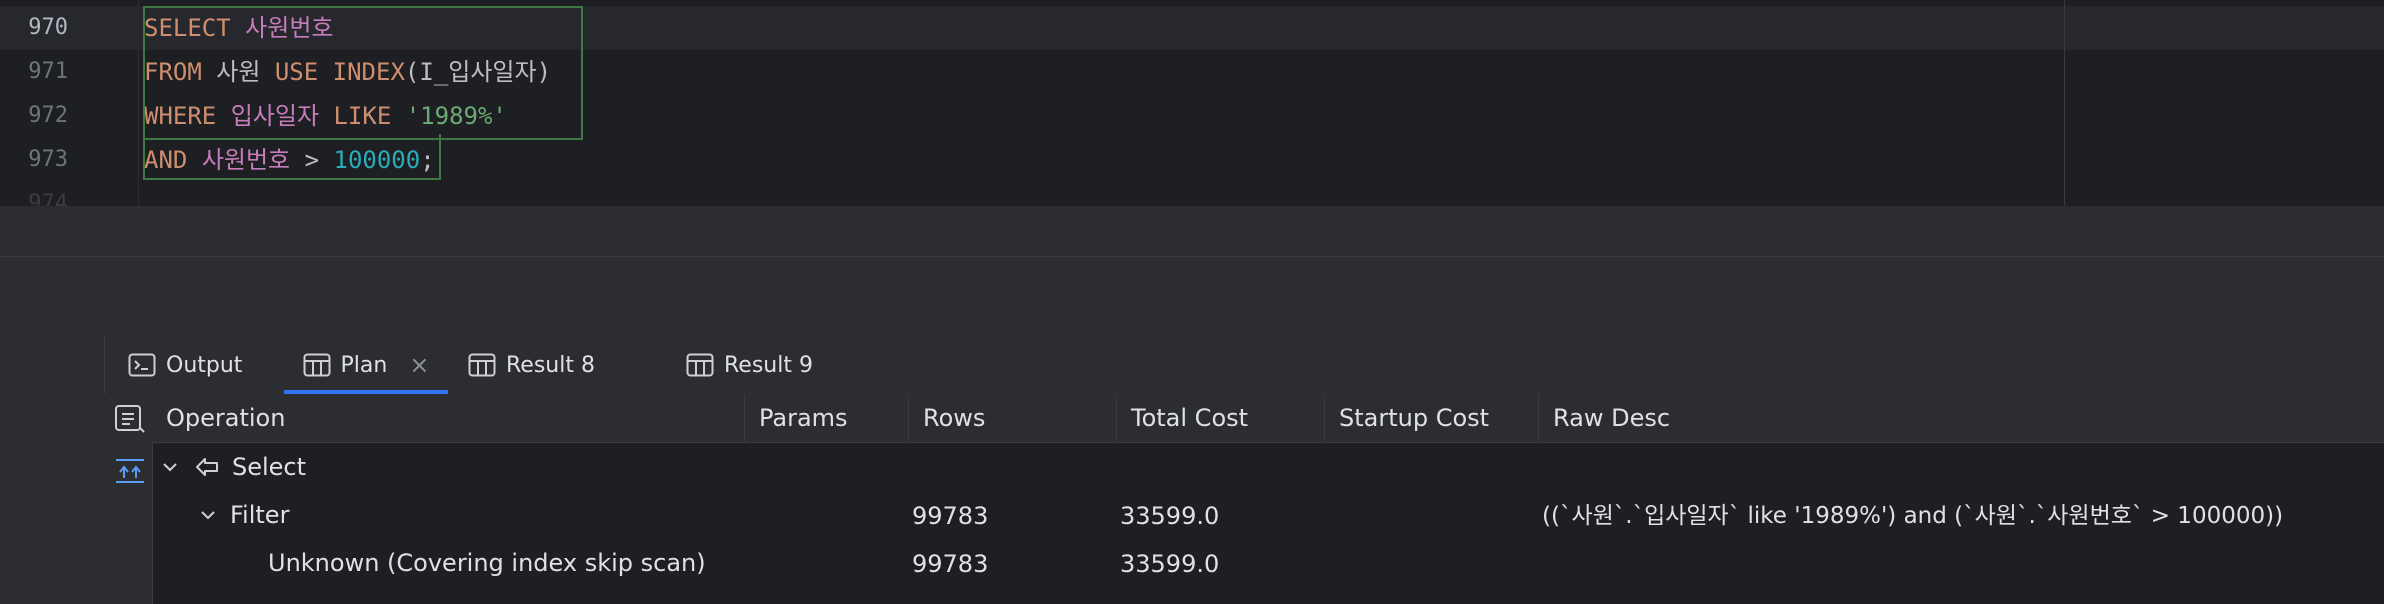 The width and height of the screenshot is (2384, 604). What do you see at coordinates (130, 473) in the screenshot?
I see `expand-all-icon` at bounding box center [130, 473].